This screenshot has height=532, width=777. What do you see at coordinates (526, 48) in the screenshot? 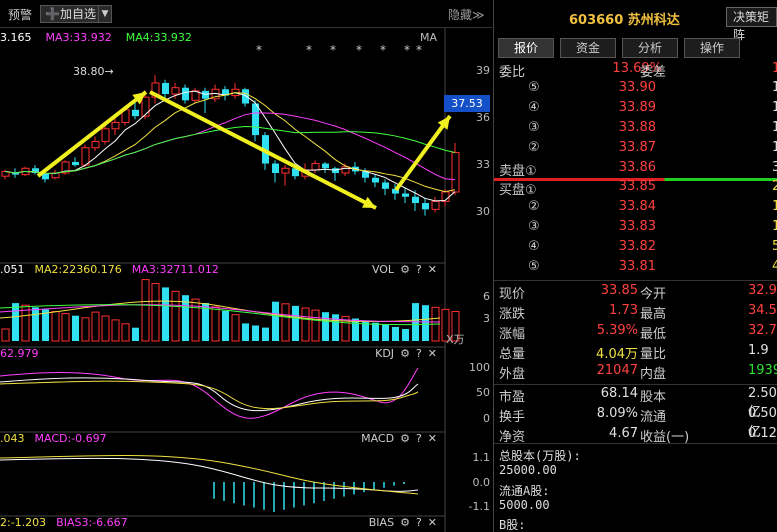
I see `tab-0: 报价` at bounding box center [526, 48].